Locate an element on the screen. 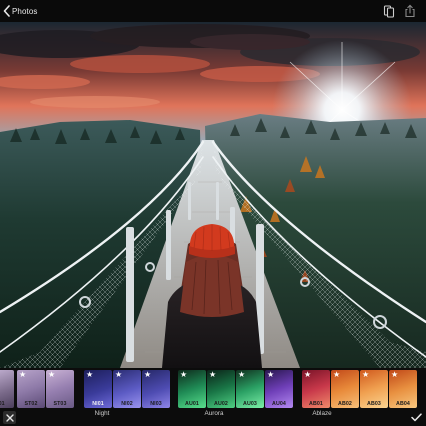 This screenshot has height=426, width=426. compare-icon is located at coordinates (389, 11).